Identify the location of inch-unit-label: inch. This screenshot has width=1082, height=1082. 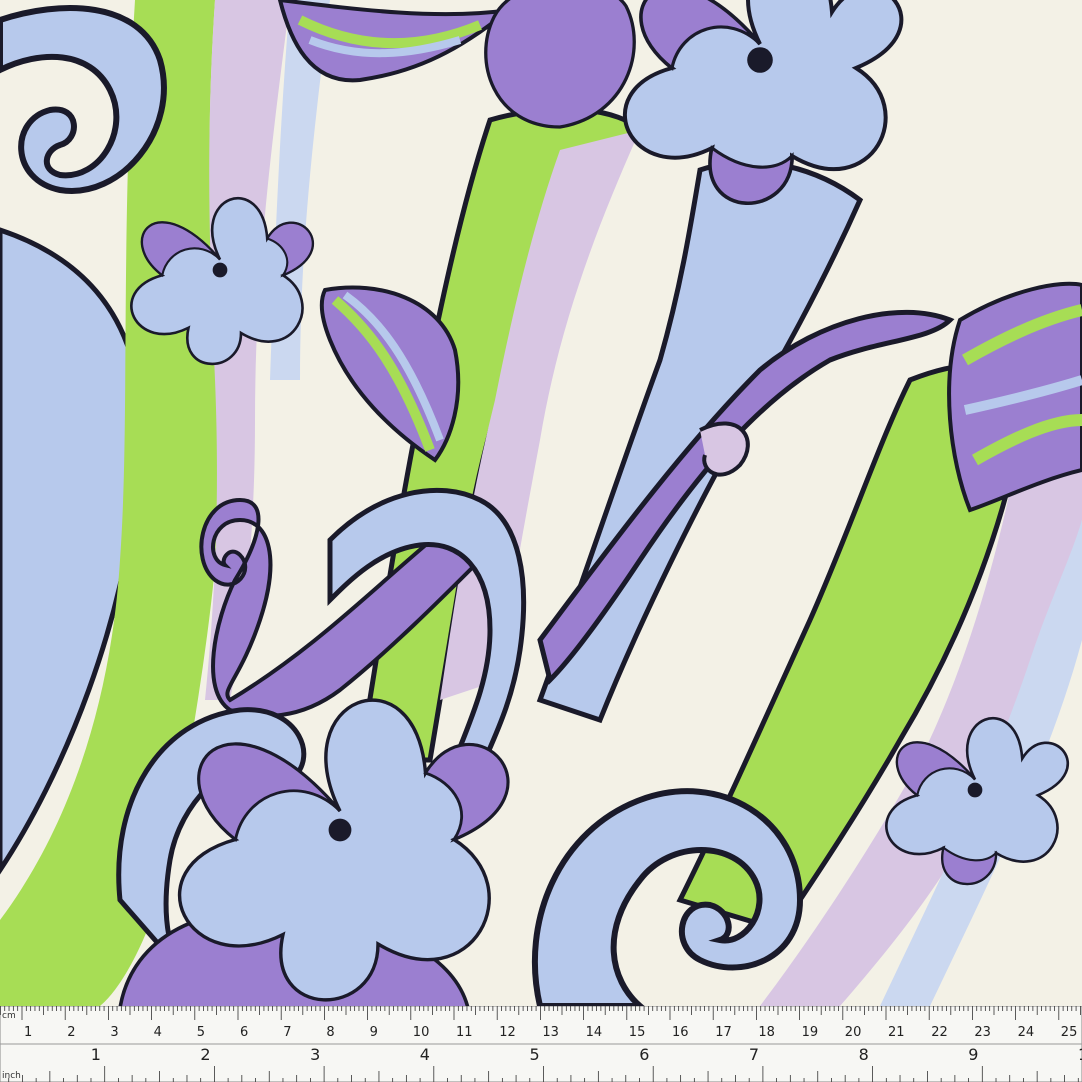
(11, 1076).